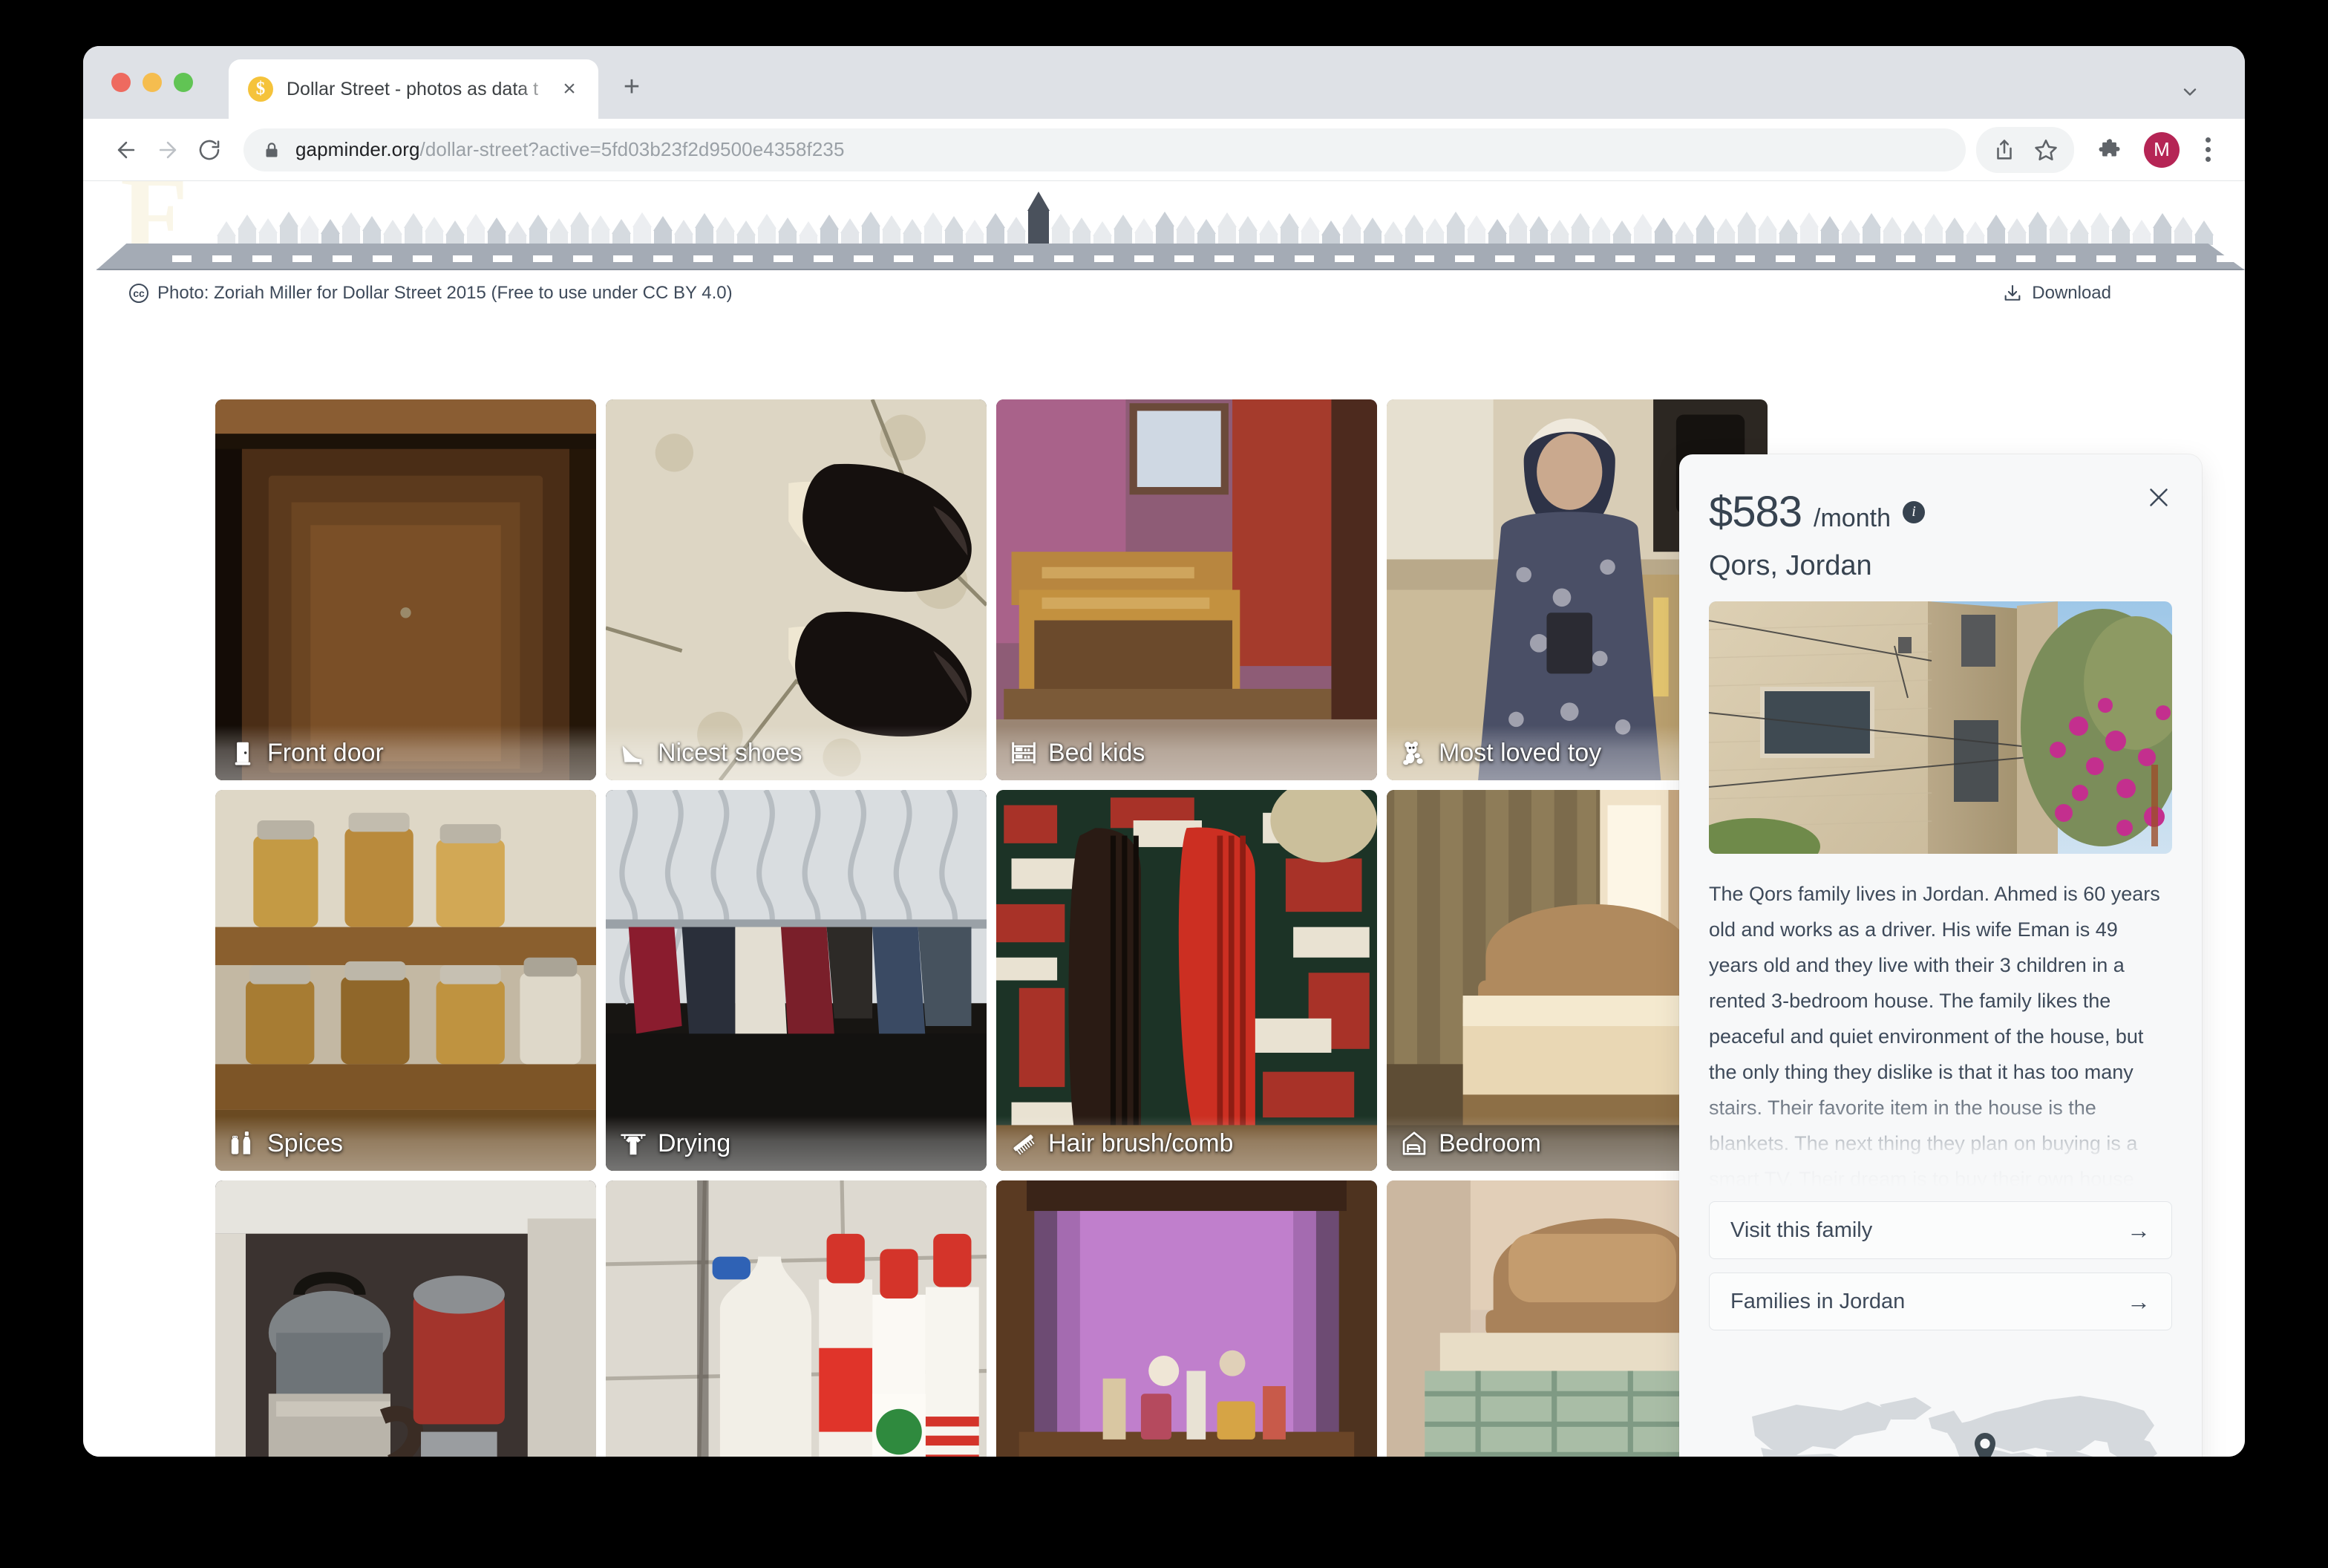 This screenshot has height=1568, width=2328. Describe the element at coordinates (1940, 727) in the screenshot. I see `family-house-photo` at that location.